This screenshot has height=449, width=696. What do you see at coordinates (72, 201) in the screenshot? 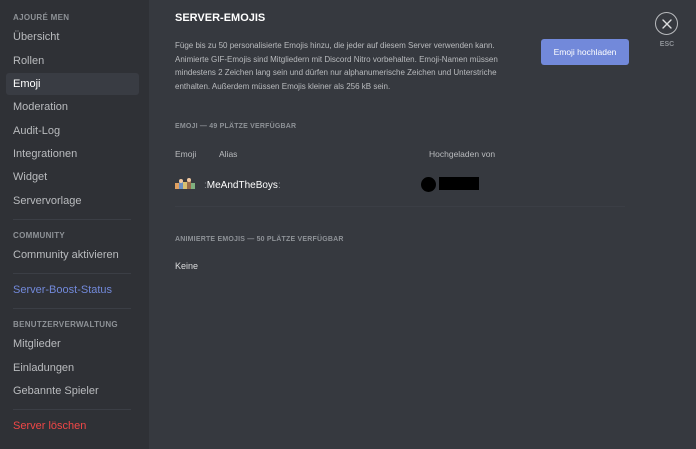
I see `sidebar-item-server-template: Servervorlage` at bounding box center [72, 201].